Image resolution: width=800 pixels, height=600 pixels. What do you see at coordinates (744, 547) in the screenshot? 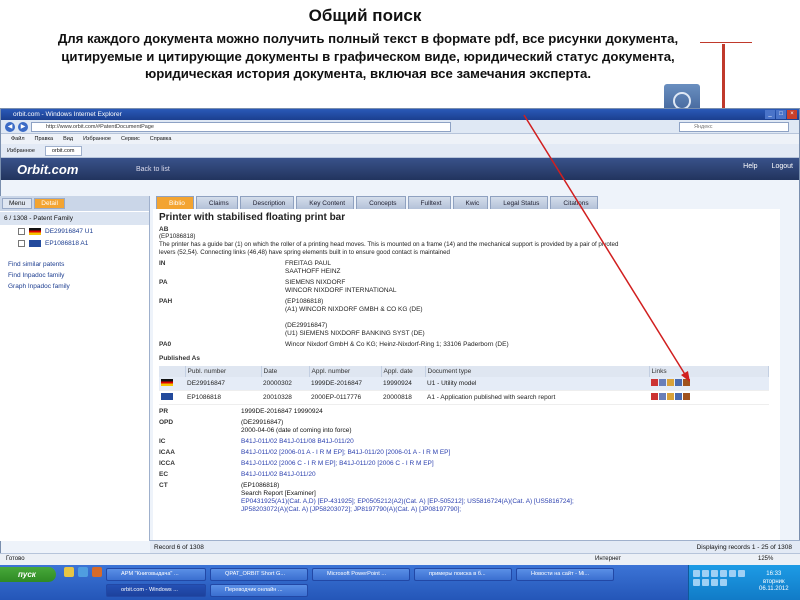
I see `displaying-records: Displaying records 1 - 25 of 1308` at bounding box center [744, 547].